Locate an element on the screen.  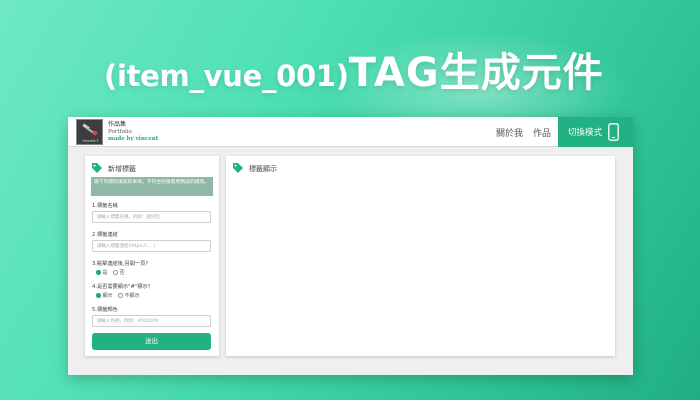
nav-link-works: 作品 is located at coordinates (542, 132).